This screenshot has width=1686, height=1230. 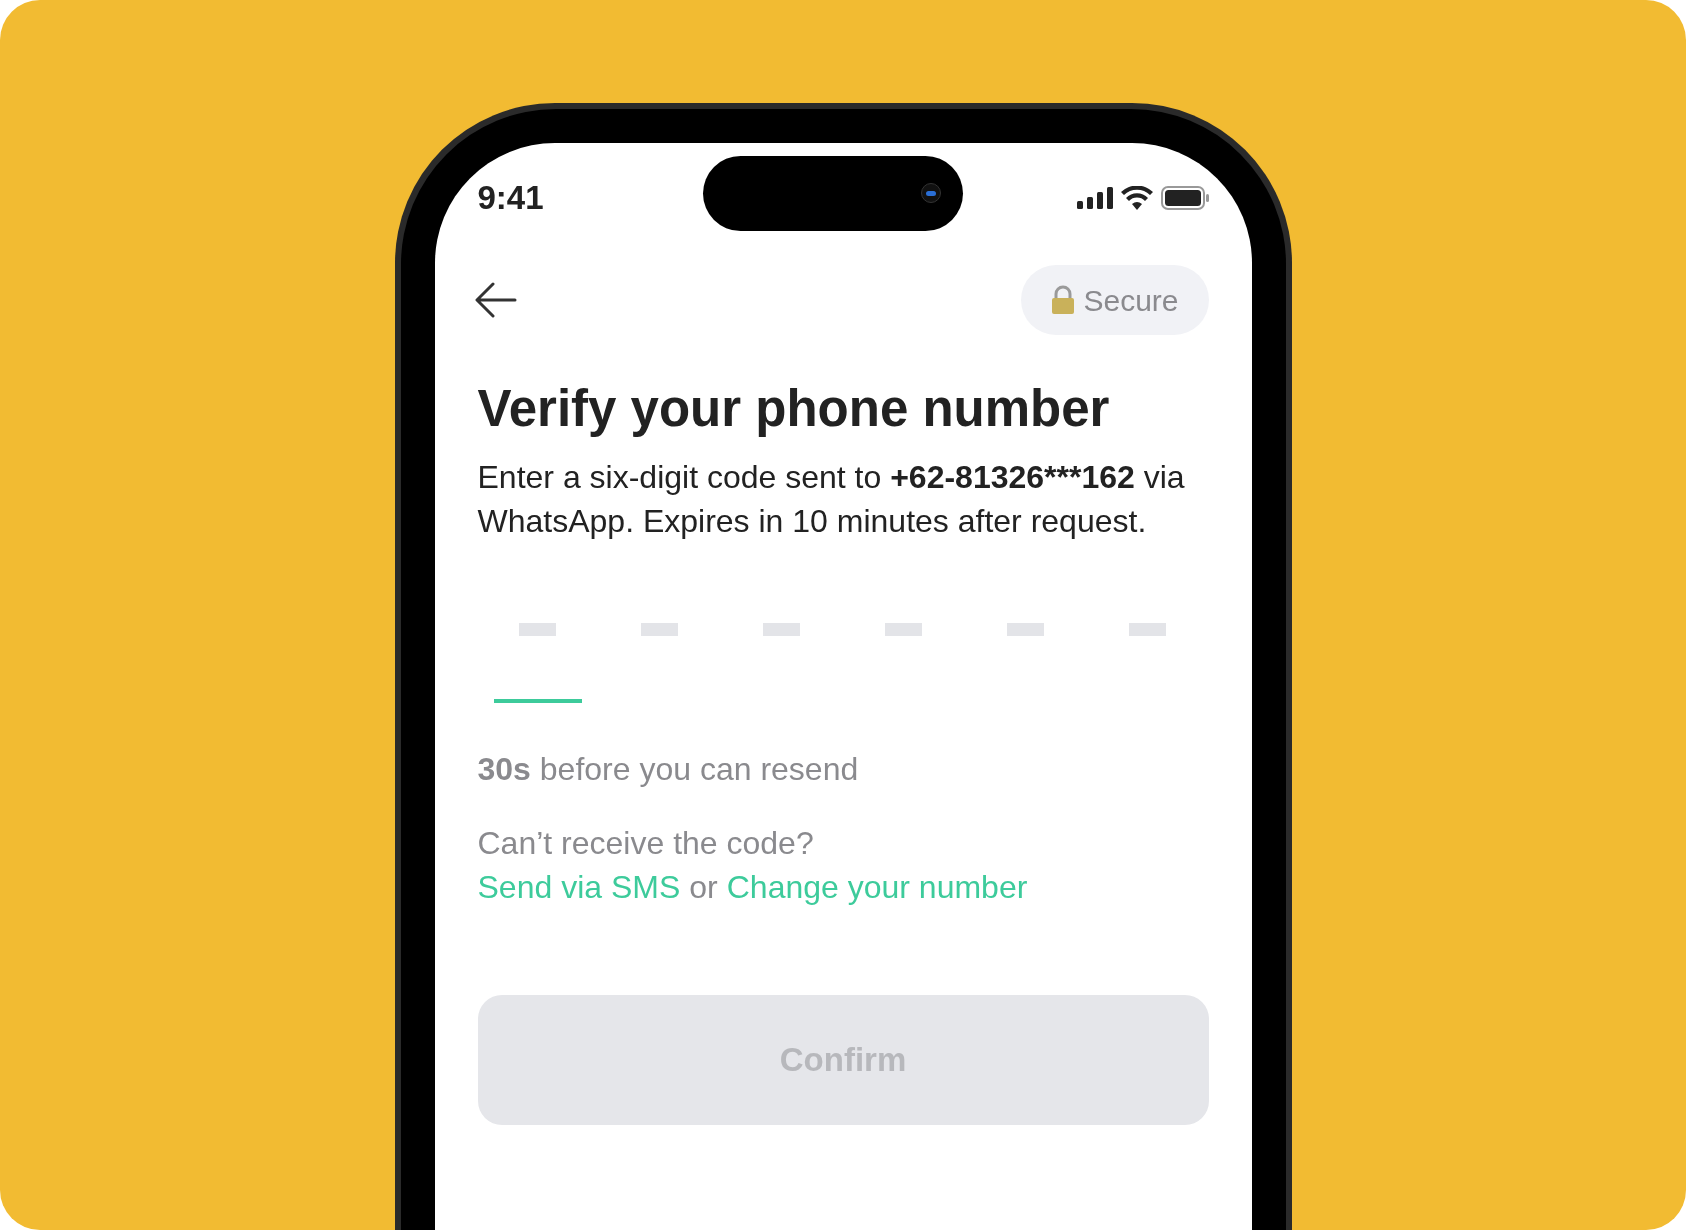 I want to click on padlock-icon, so click(x=1063, y=300).